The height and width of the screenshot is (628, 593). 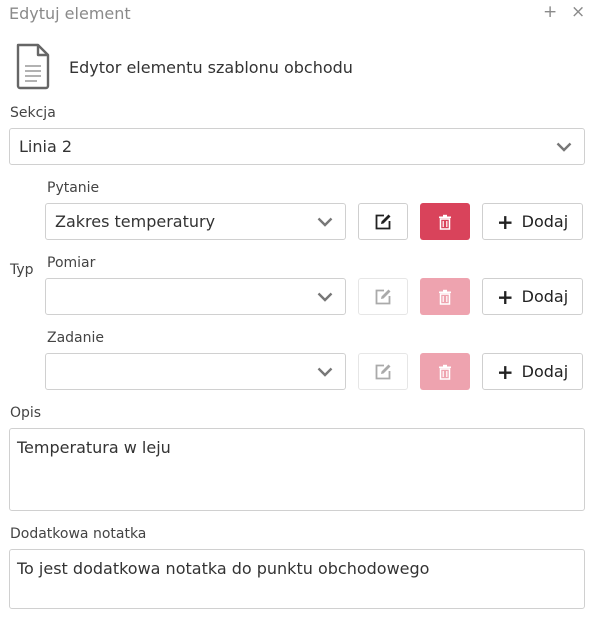 What do you see at coordinates (297, 469) in the screenshot?
I see `description-textarea: Temperatura w leju` at bounding box center [297, 469].